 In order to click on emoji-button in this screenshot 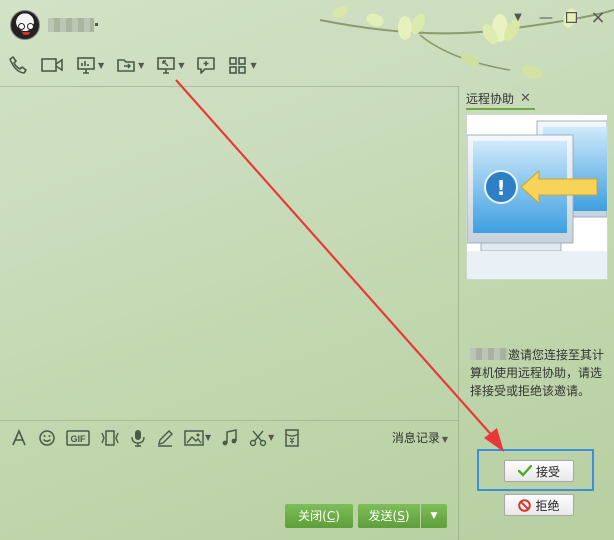, I will do `click(47, 438)`.